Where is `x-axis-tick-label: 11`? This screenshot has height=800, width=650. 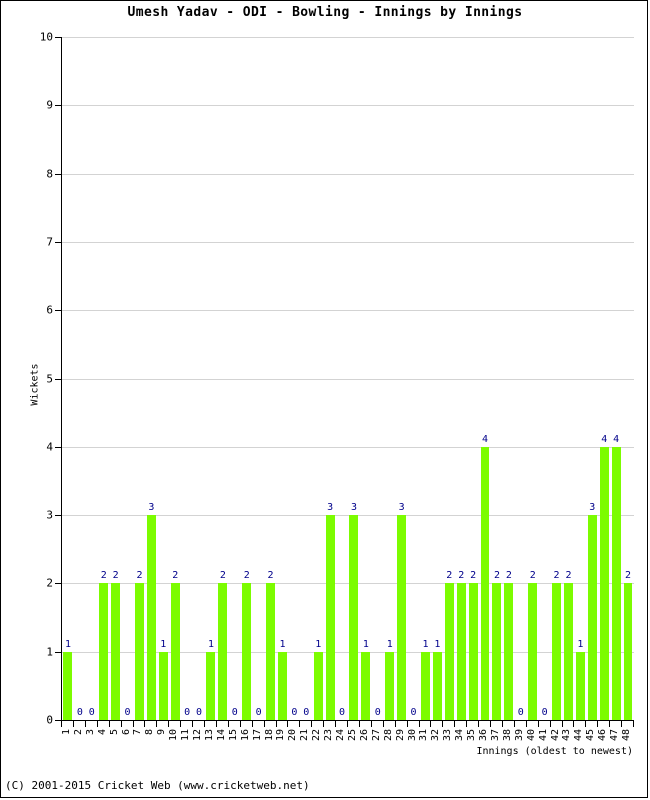 x-axis-tick-label: 11 is located at coordinates (186, 735).